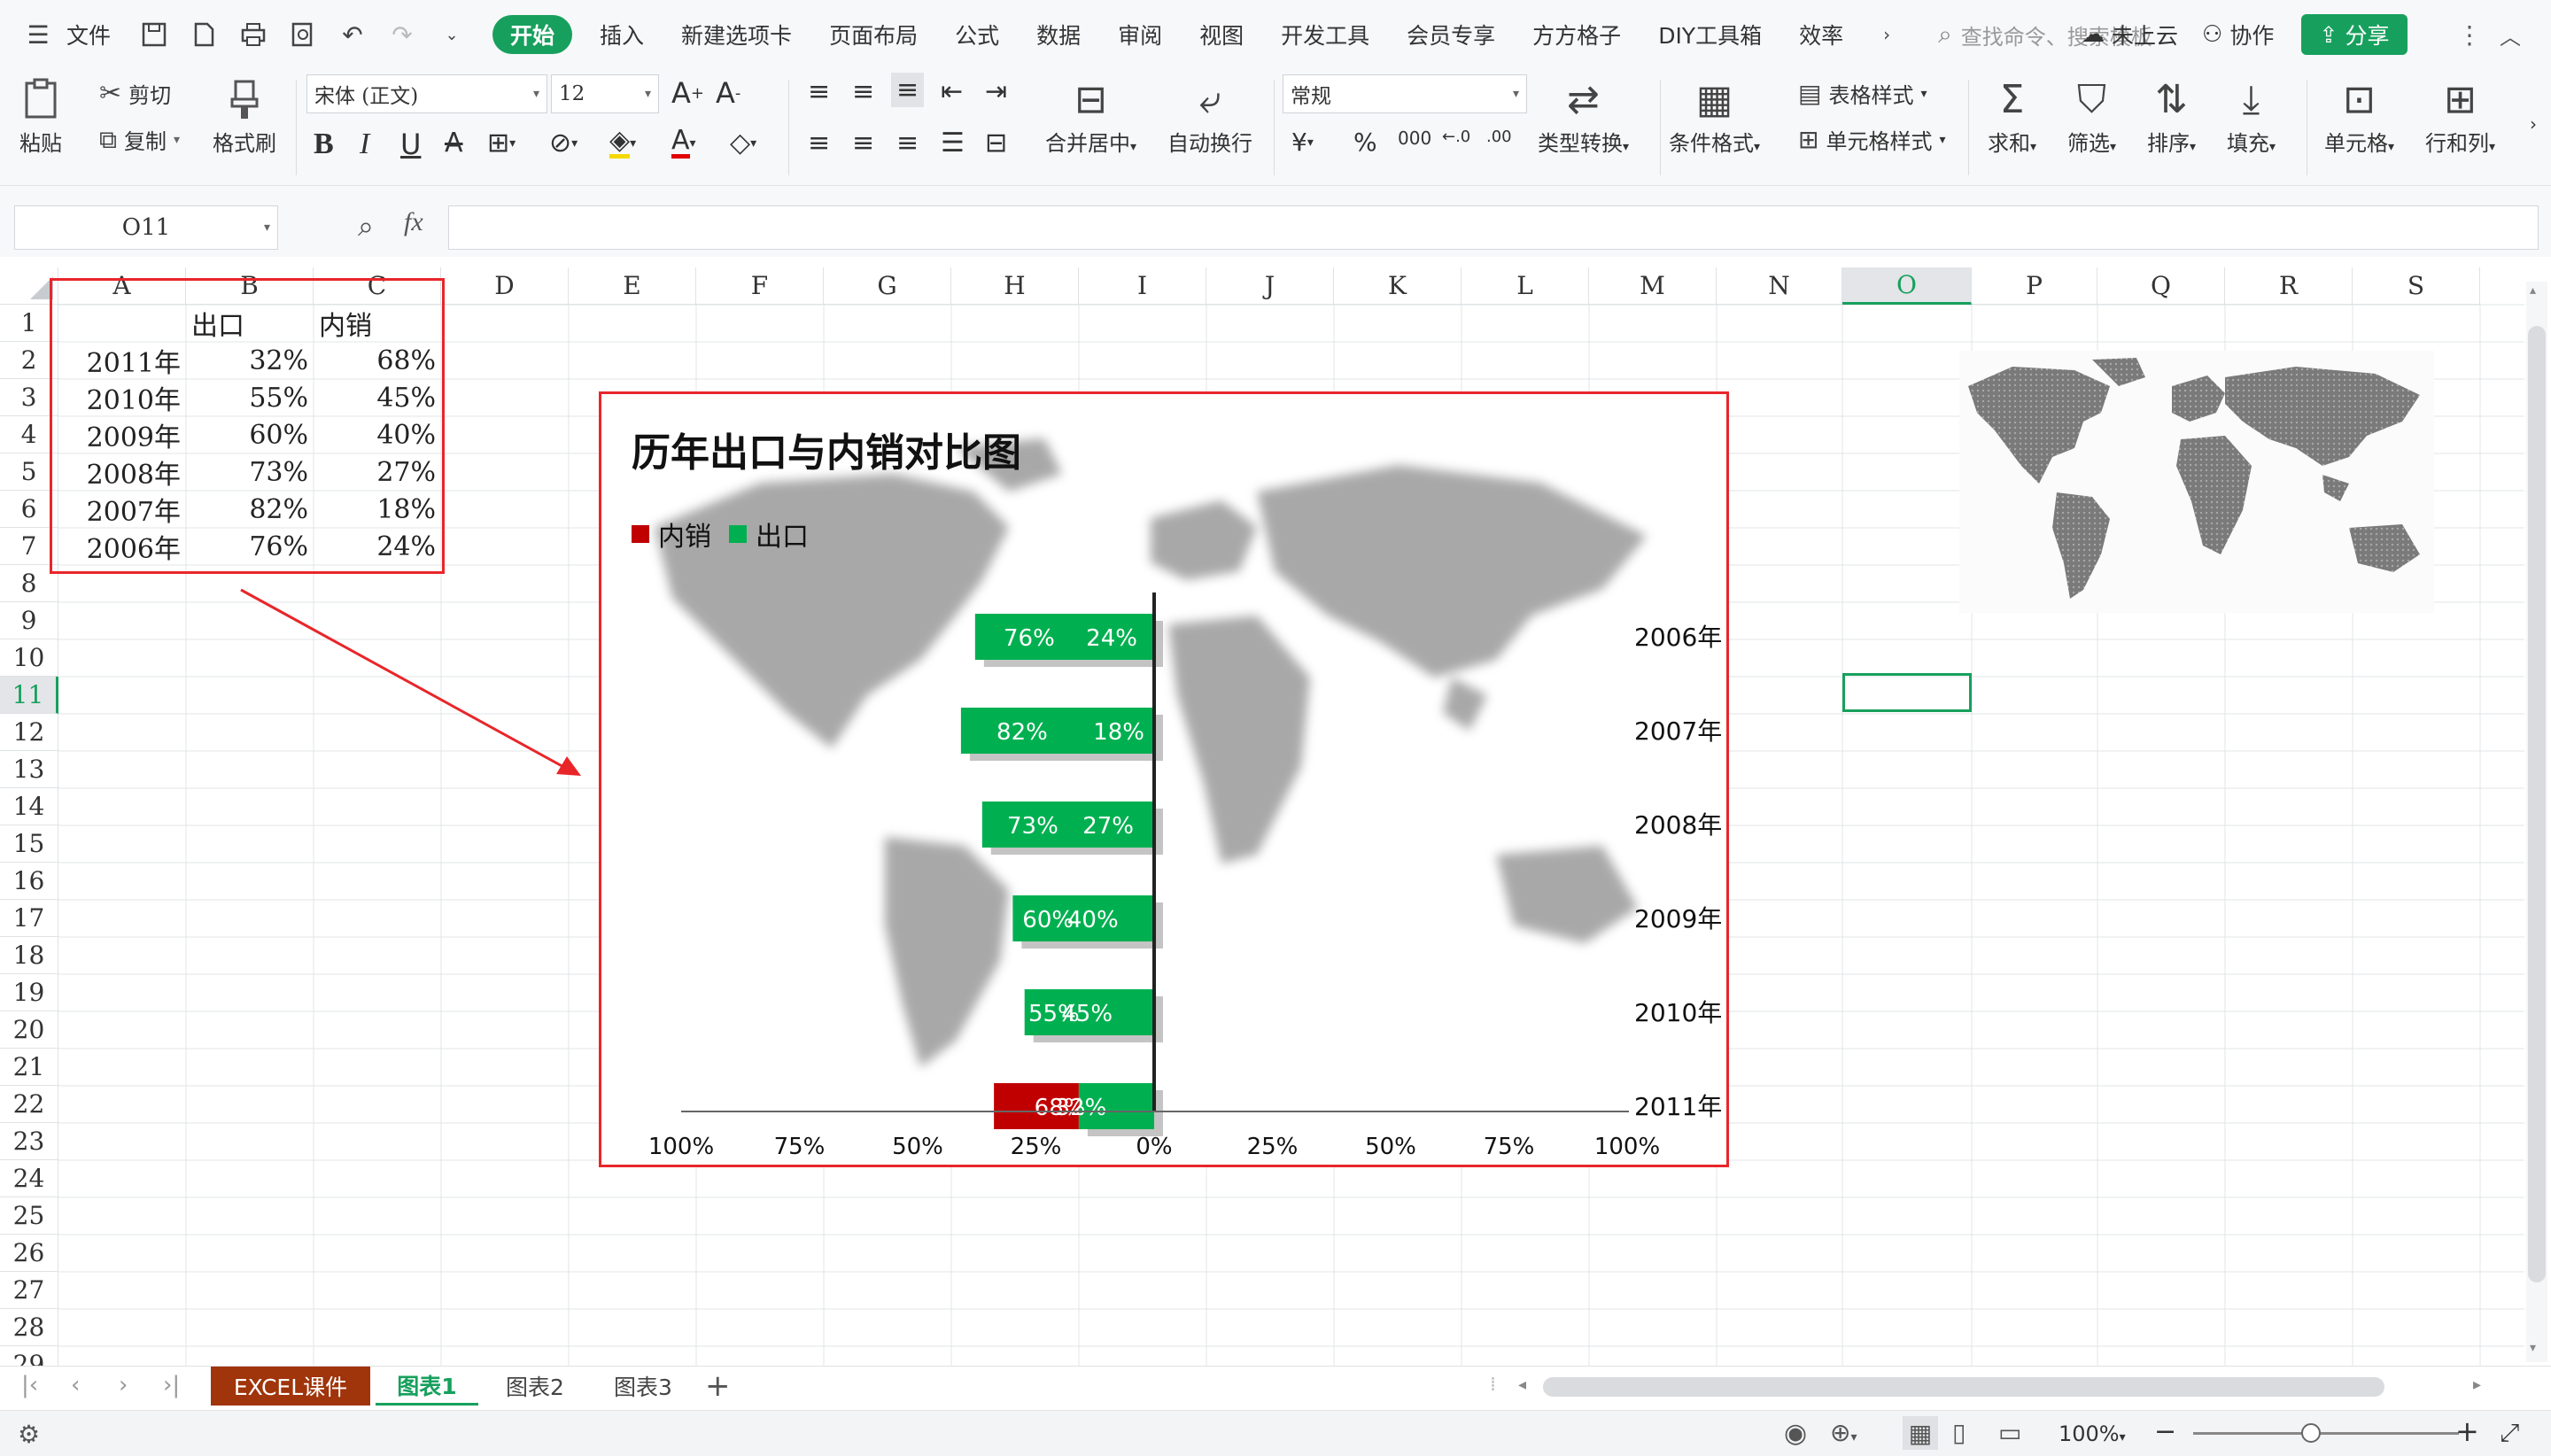 The height and width of the screenshot is (1456, 2551). I want to click on share-button: ⇪ 分享, so click(2354, 34).